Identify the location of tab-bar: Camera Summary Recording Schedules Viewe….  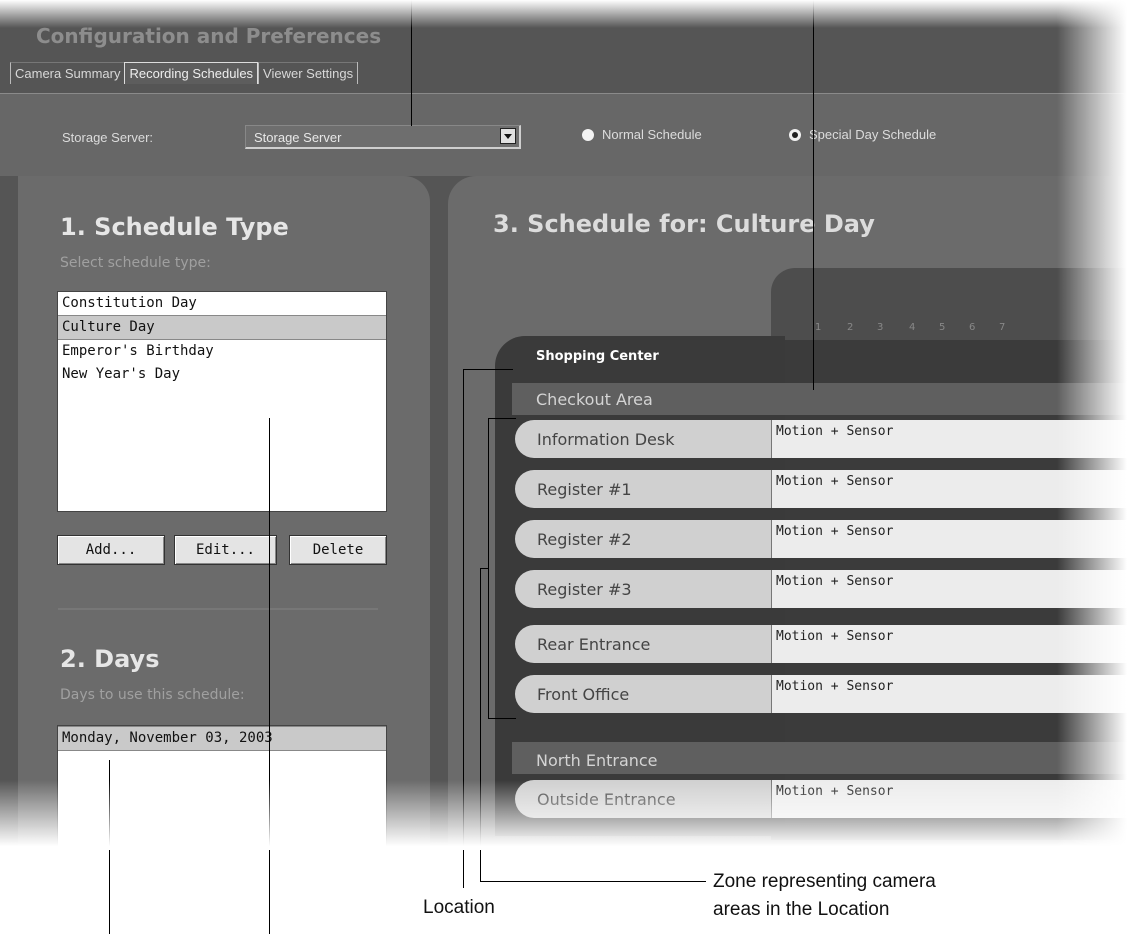
(184, 73).